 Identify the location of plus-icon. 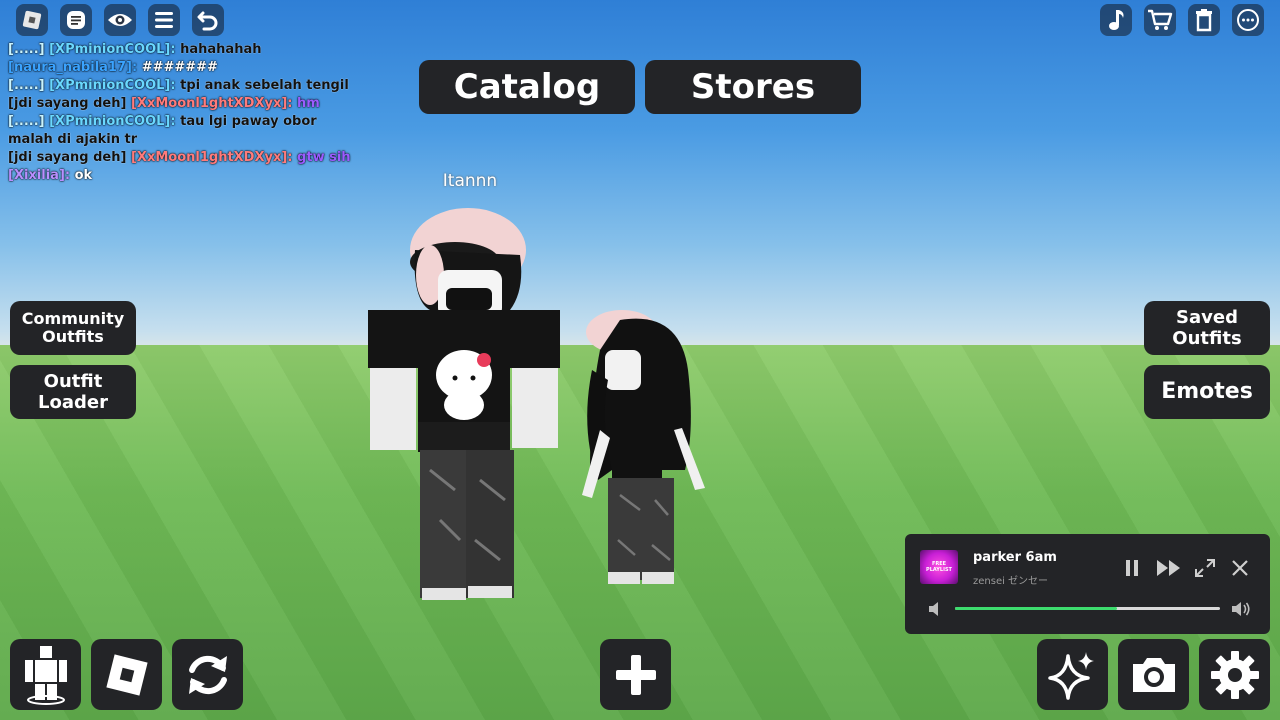
(635, 674).